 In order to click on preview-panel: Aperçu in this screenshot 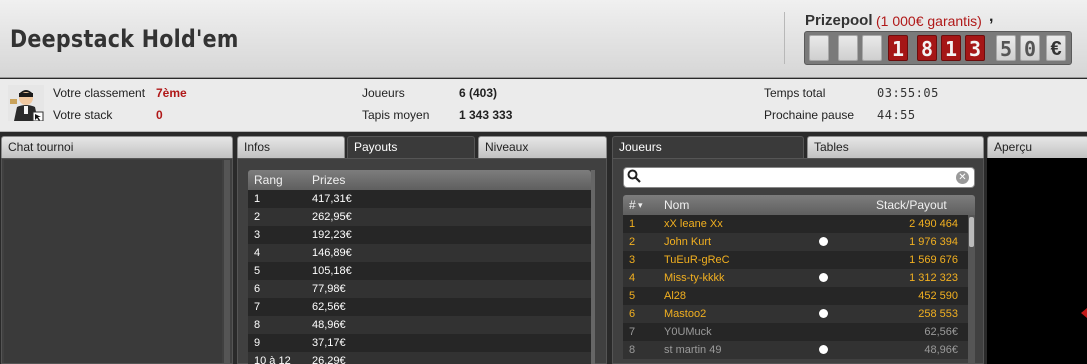, I will do `click(1037, 250)`.